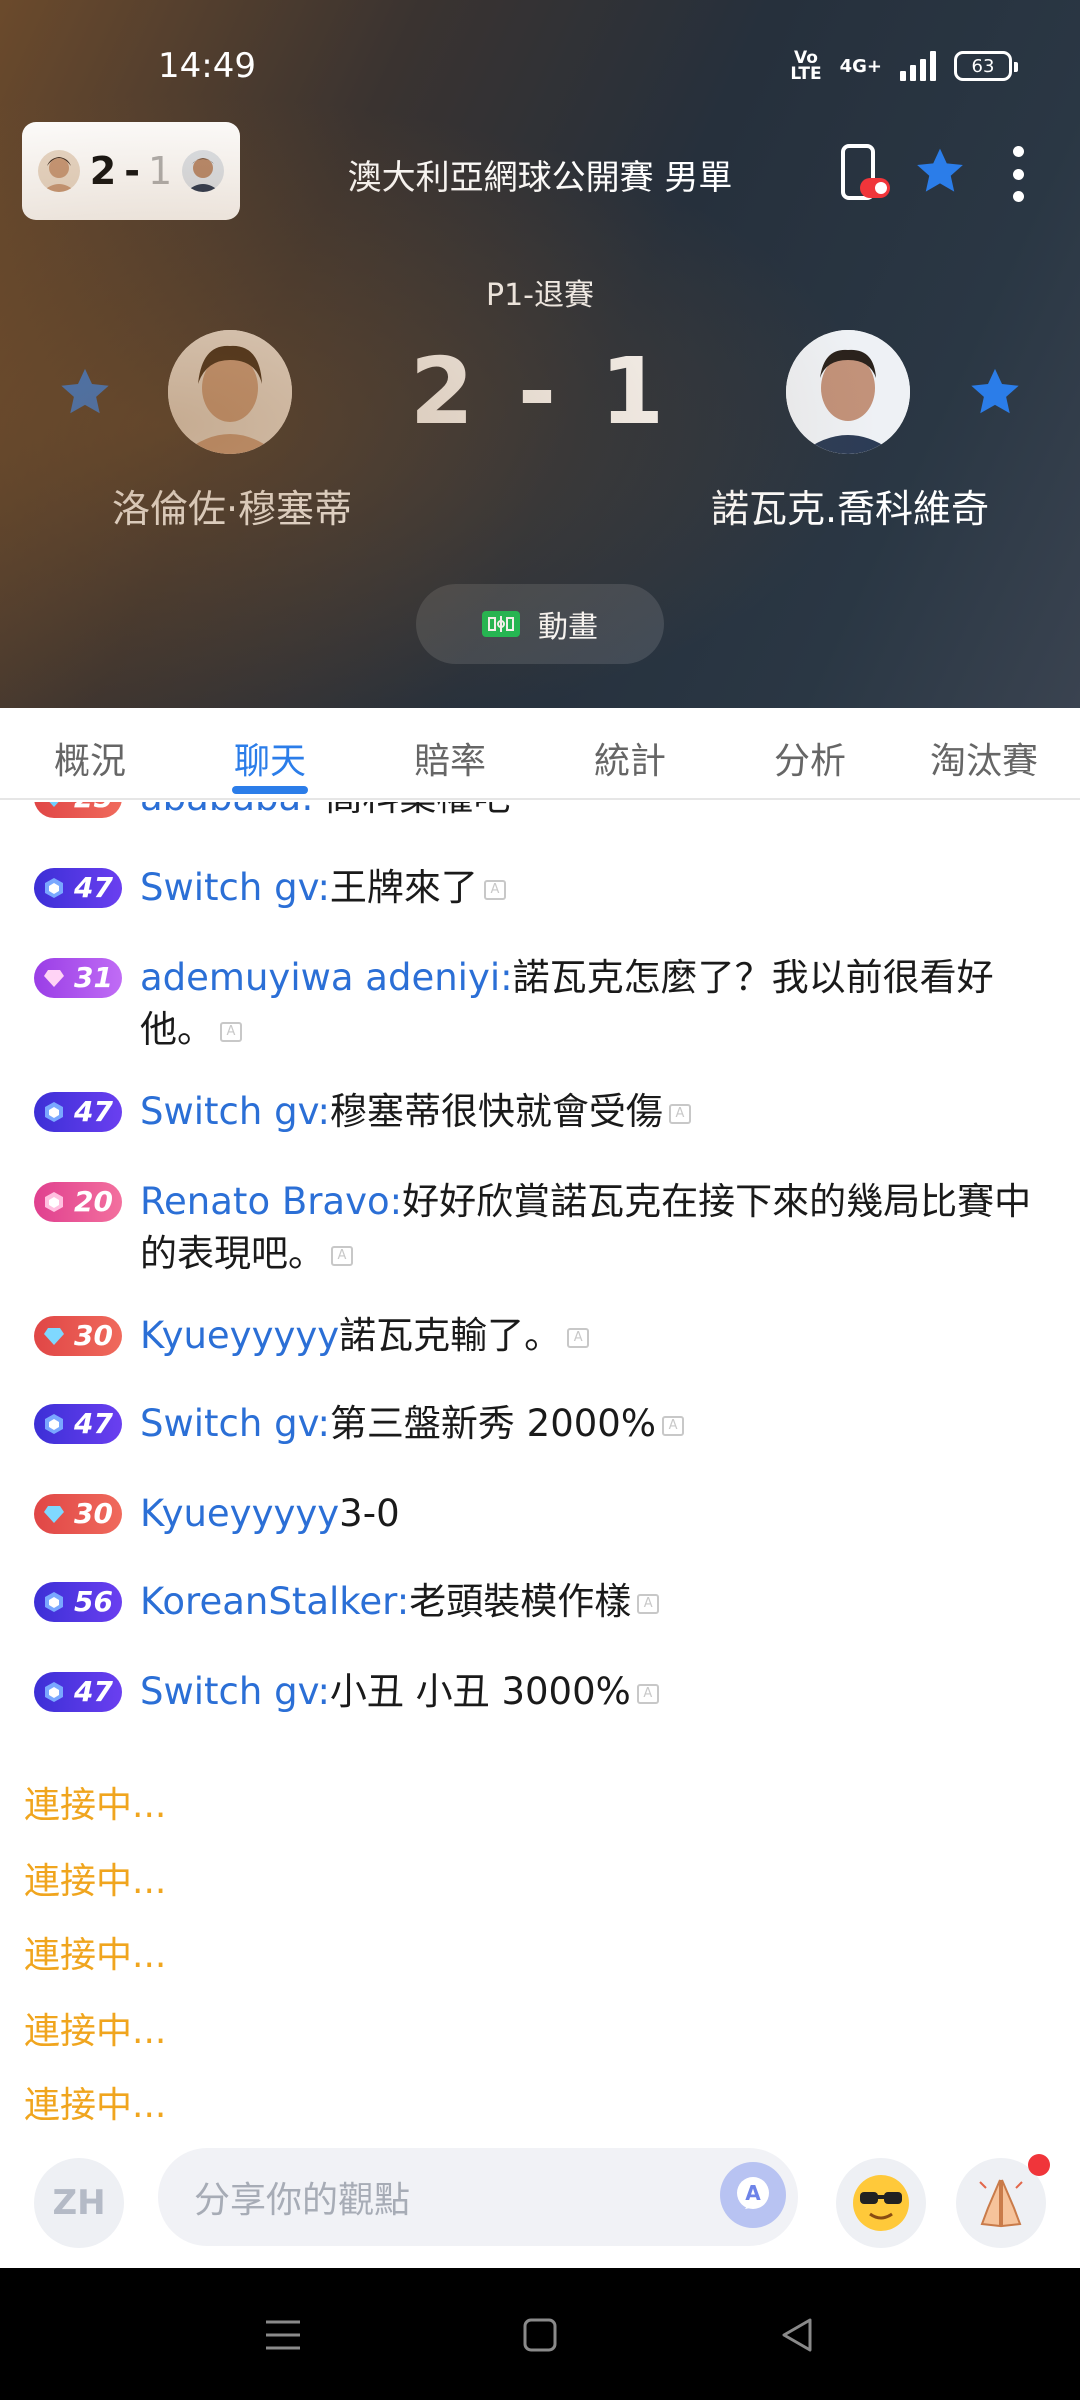 The width and height of the screenshot is (1080, 2400). What do you see at coordinates (940, 172) in the screenshot?
I see `favorite-star-icon` at bounding box center [940, 172].